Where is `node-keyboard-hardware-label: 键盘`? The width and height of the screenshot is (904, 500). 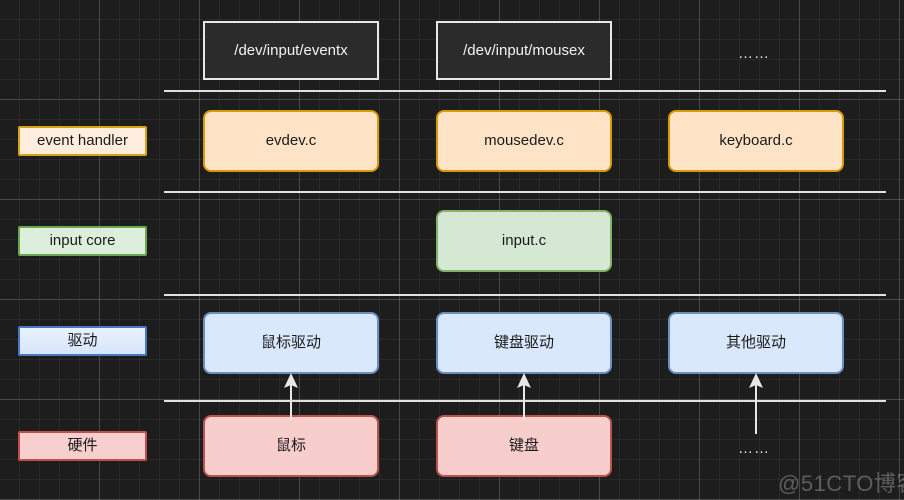
node-keyboard-hardware-label: 键盘 is located at coordinates (523, 445).